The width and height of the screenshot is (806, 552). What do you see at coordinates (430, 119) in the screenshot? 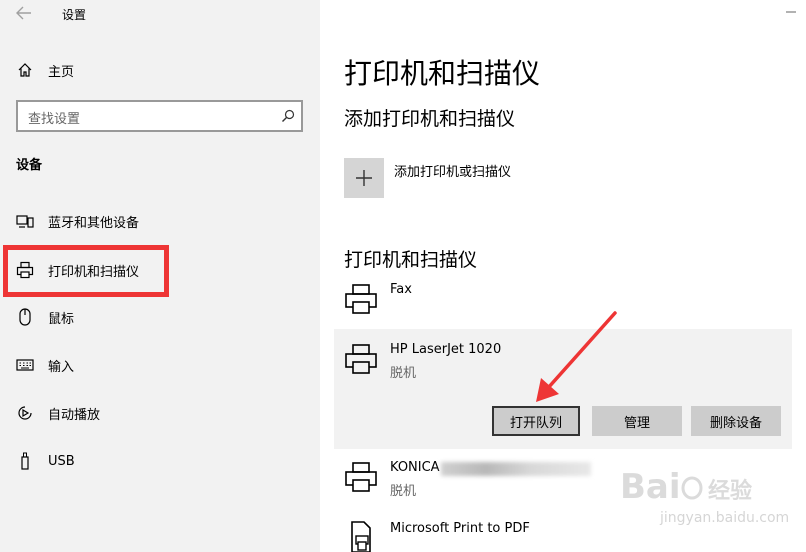
I see `add-section-heading: 添加打印机和扫描仪` at bounding box center [430, 119].